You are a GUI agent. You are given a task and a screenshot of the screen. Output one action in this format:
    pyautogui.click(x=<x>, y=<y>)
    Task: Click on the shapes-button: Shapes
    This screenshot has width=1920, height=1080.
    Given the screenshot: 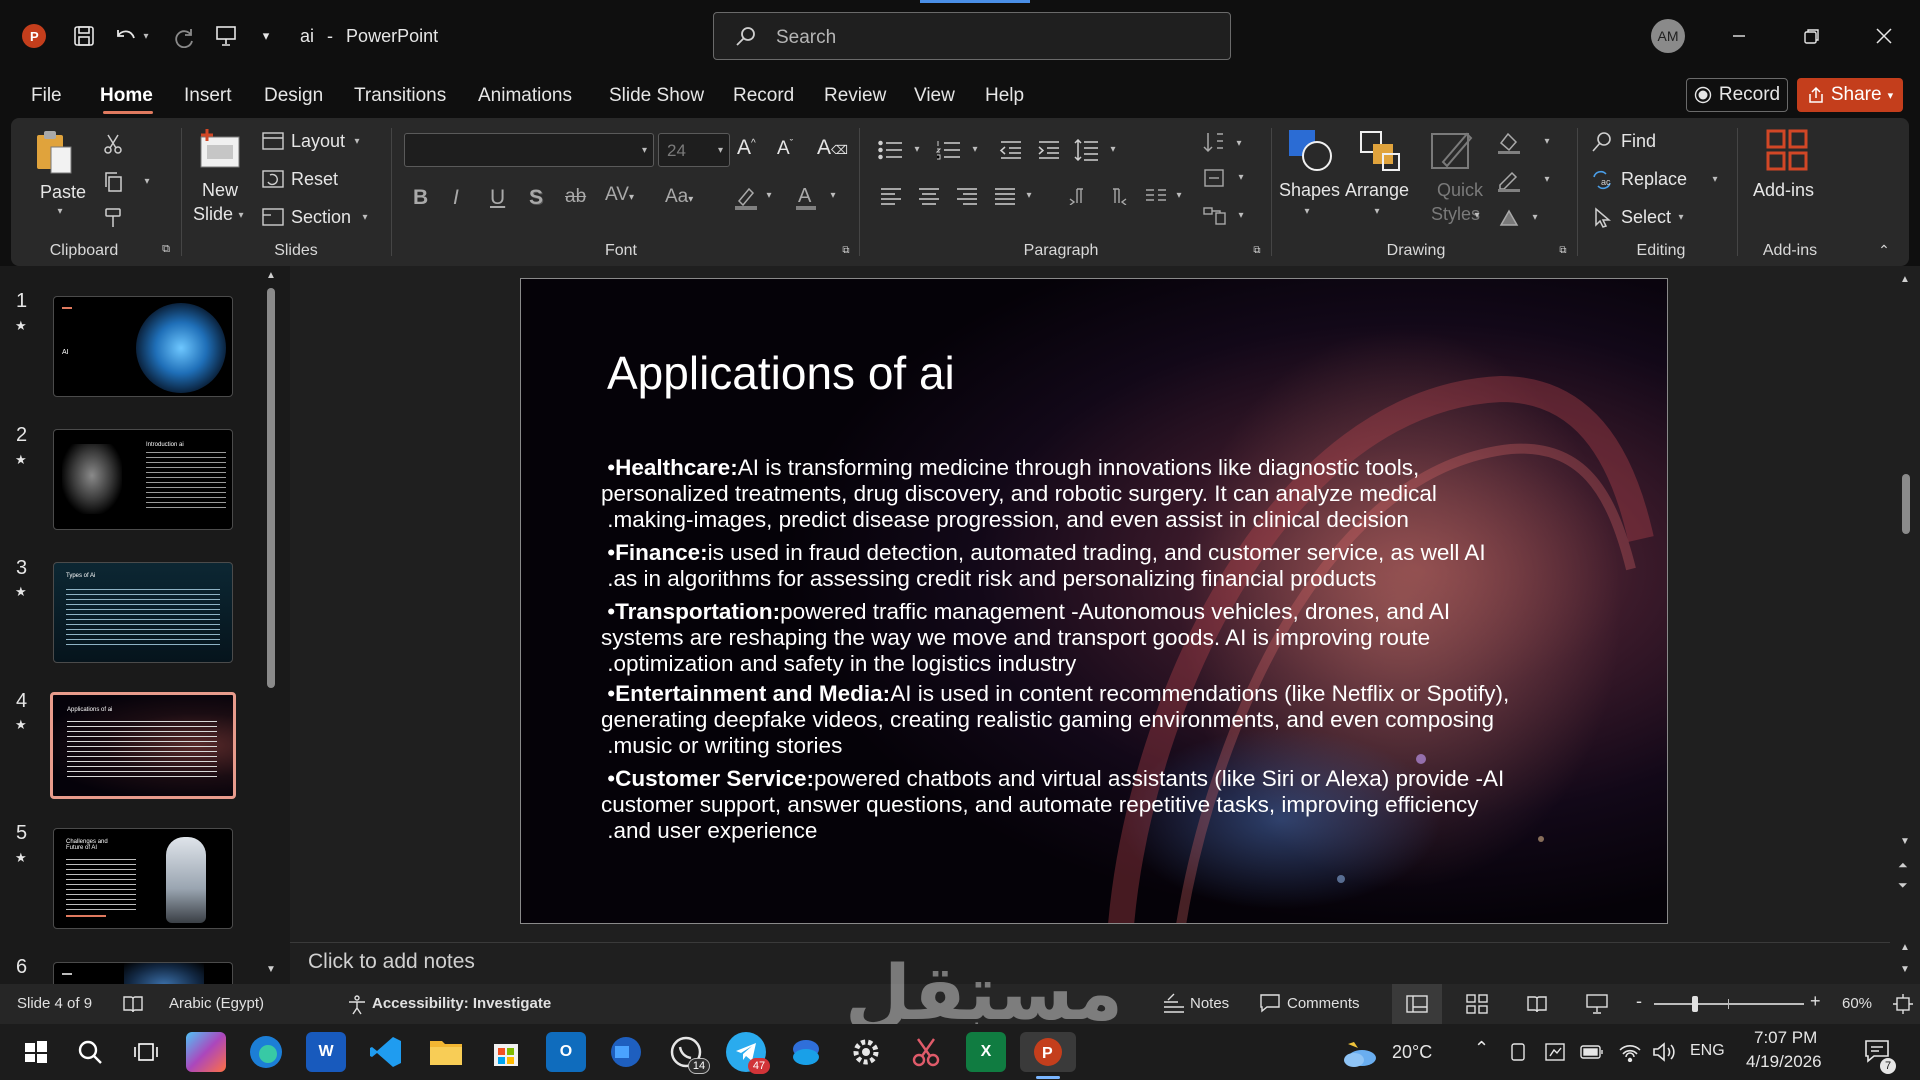 What is the action you would take?
    pyautogui.click(x=1309, y=190)
    